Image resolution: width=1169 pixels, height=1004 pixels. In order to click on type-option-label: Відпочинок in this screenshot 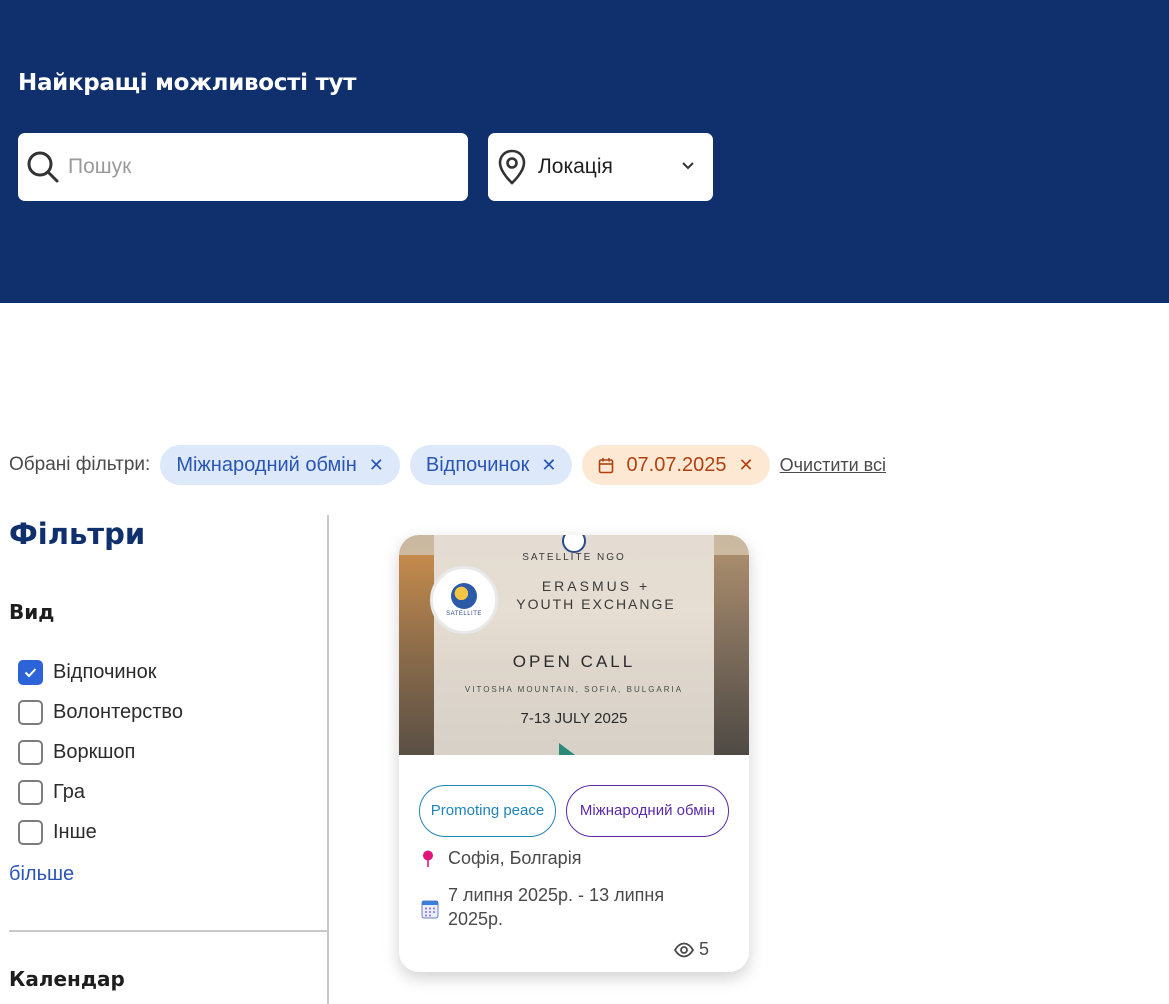, I will do `click(105, 671)`.